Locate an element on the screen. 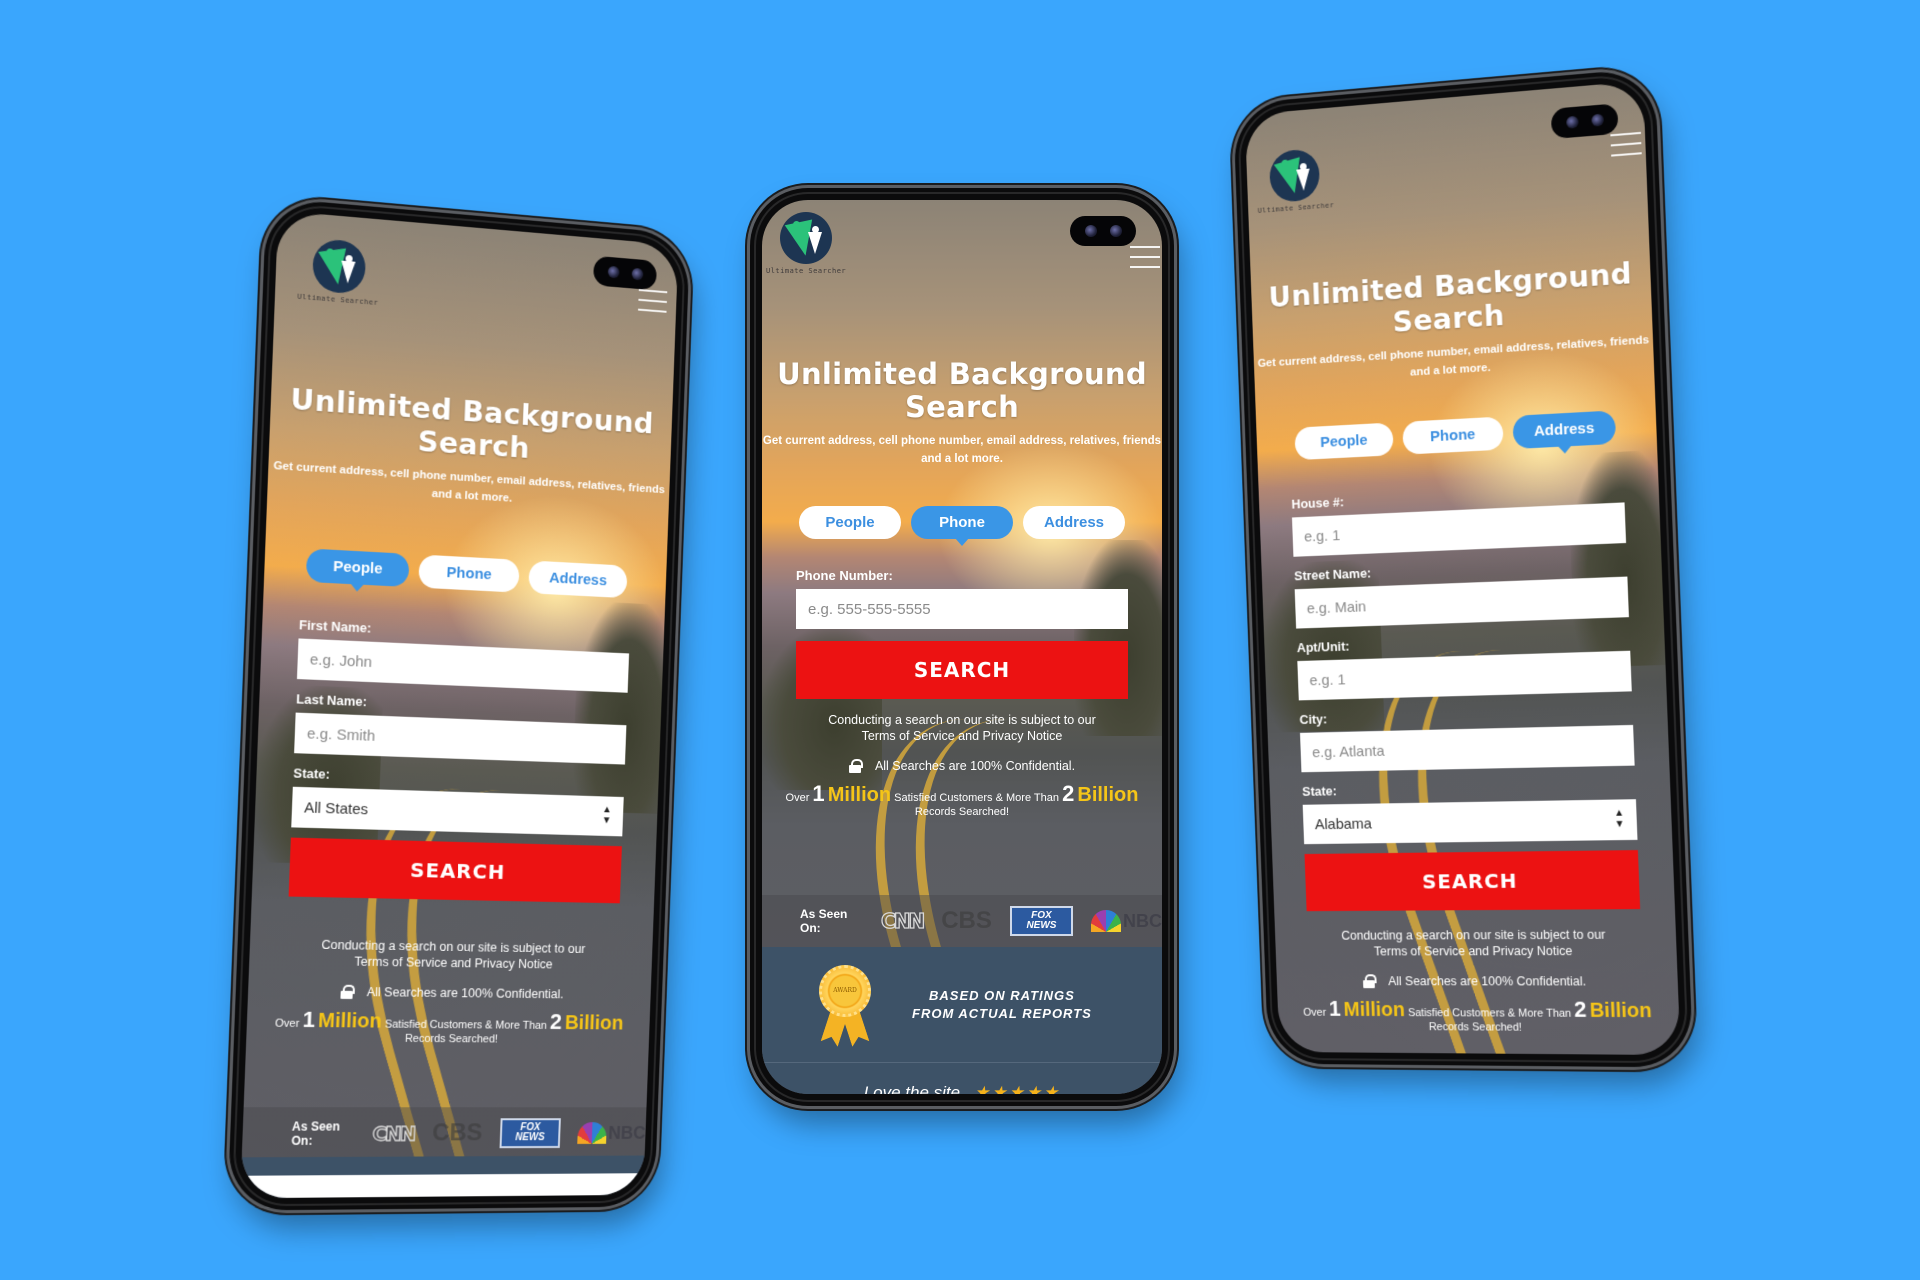  page-title: Unlimited Background Search is located at coordinates (962, 390).